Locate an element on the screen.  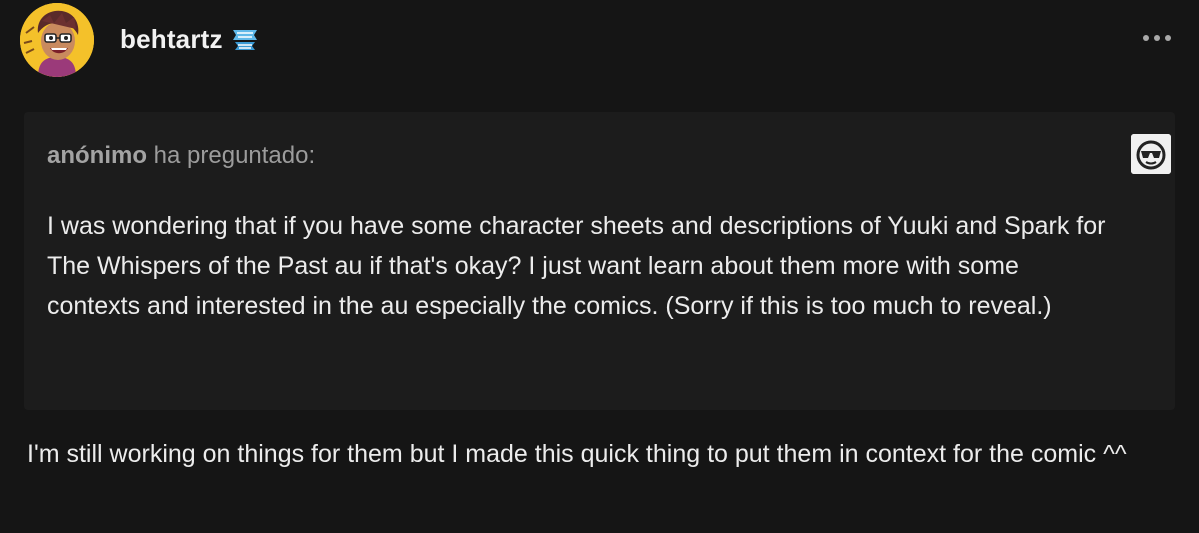
blog-avatar is located at coordinates (57, 40).